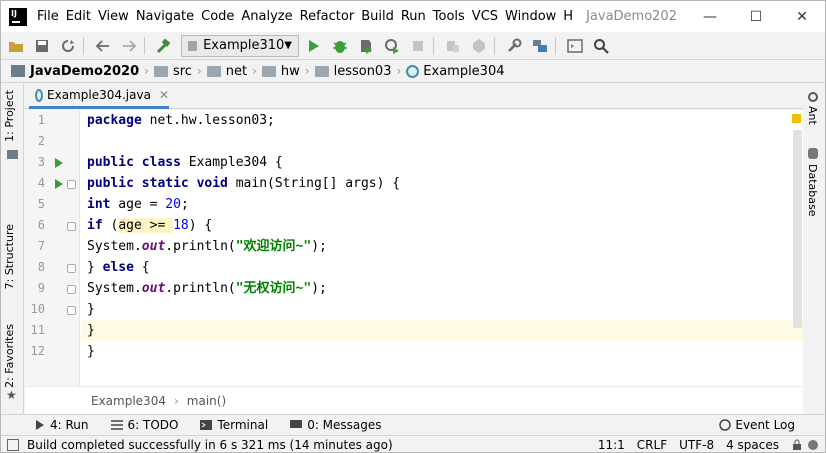 This screenshot has width=826, height=453. I want to click on build-icon, so click(164, 46).